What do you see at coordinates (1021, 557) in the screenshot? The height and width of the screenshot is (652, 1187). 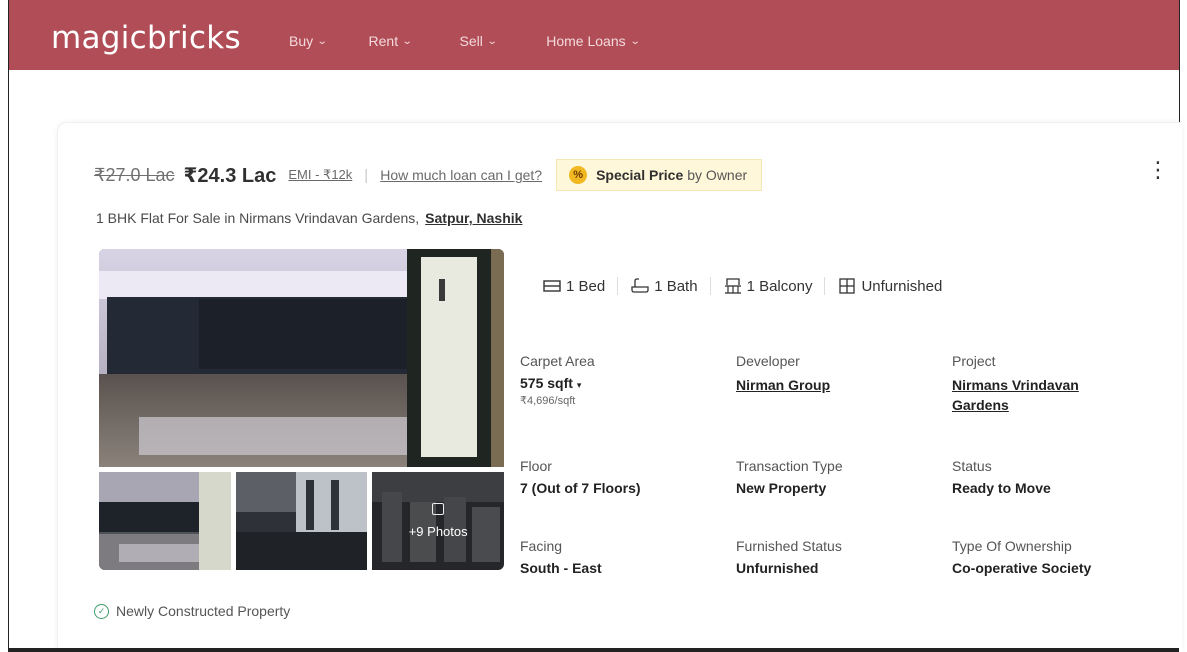 I see `summary-ownership: Type Of Ownership Co-operative Society` at bounding box center [1021, 557].